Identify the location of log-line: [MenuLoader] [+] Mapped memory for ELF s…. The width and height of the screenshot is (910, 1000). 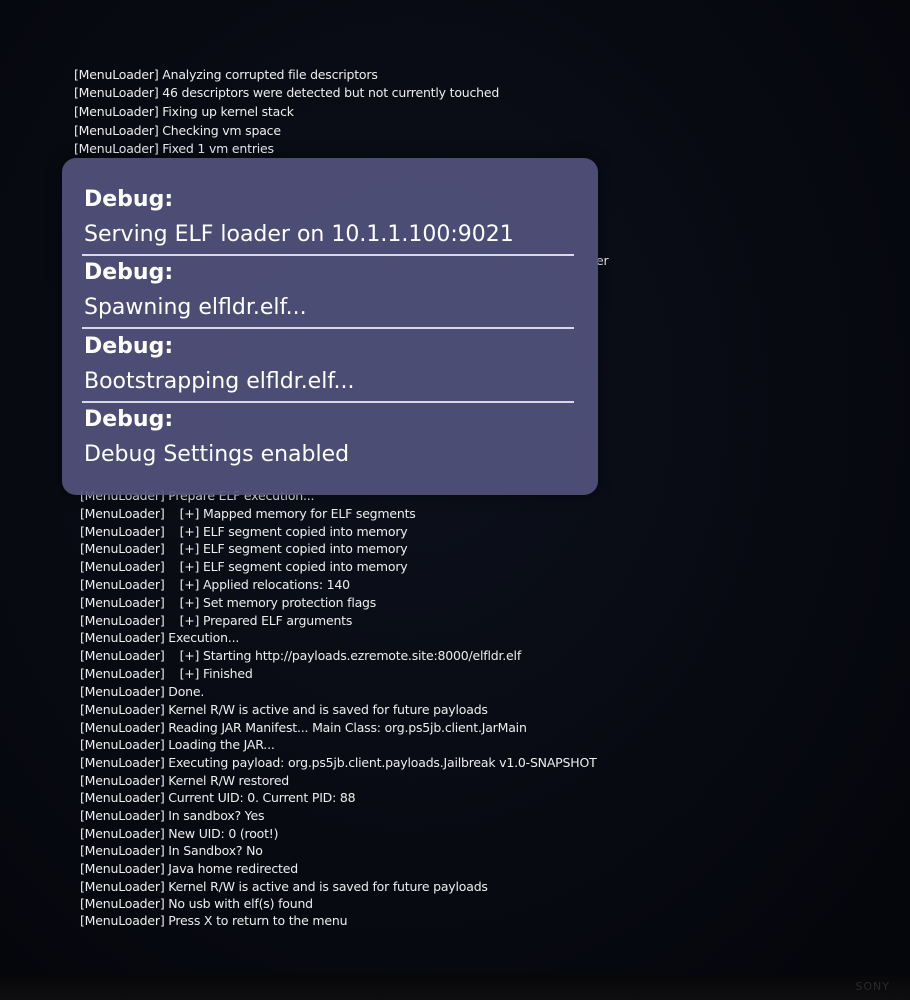
(248, 513).